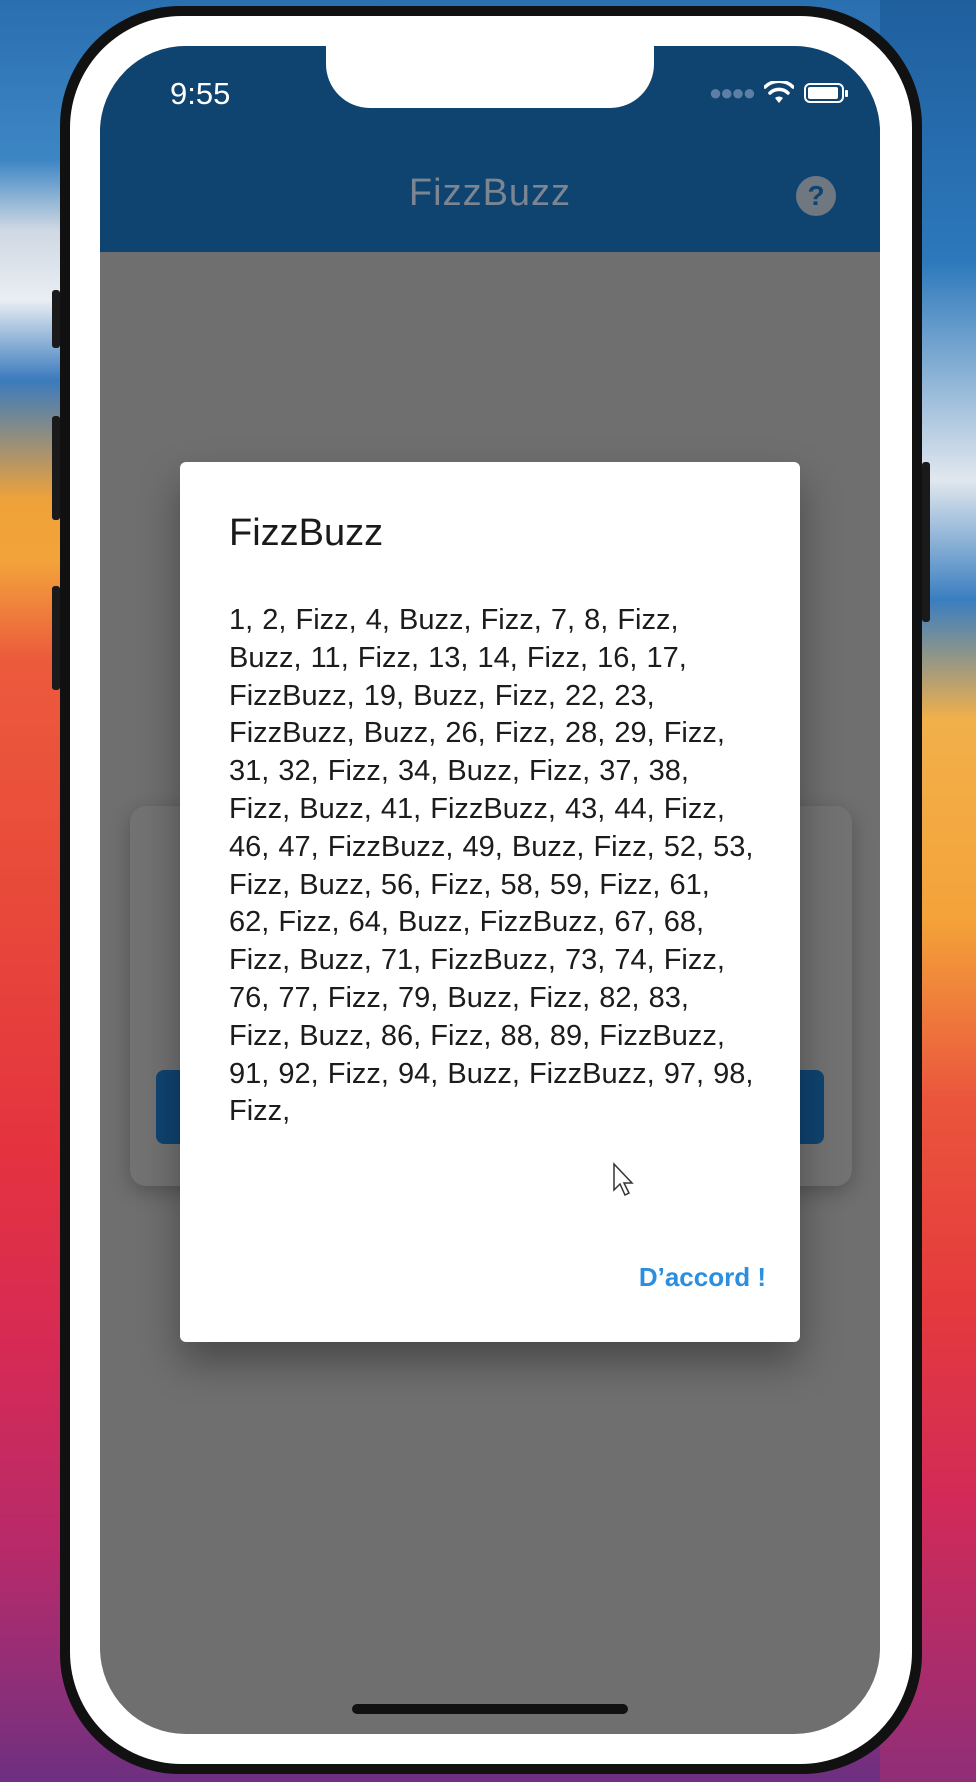  What do you see at coordinates (306, 533) in the screenshot?
I see `dialog-title: FizzBuzz` at bounding box center [306, 533].